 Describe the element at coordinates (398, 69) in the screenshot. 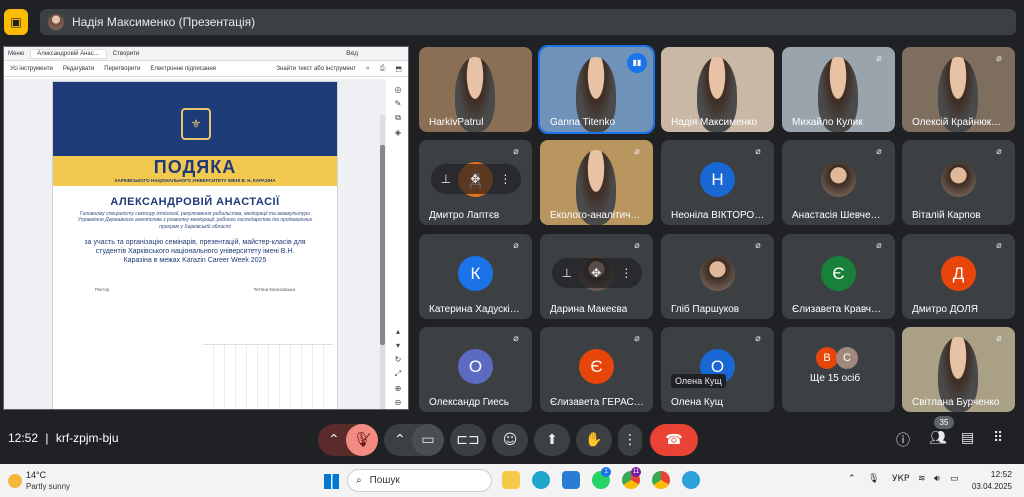

I see `save-icon: ⬒` at that location.